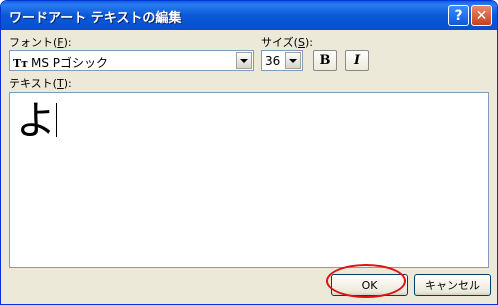  I want to click on dialog-title: ワードアート テキストの編集, so click(95, 18).